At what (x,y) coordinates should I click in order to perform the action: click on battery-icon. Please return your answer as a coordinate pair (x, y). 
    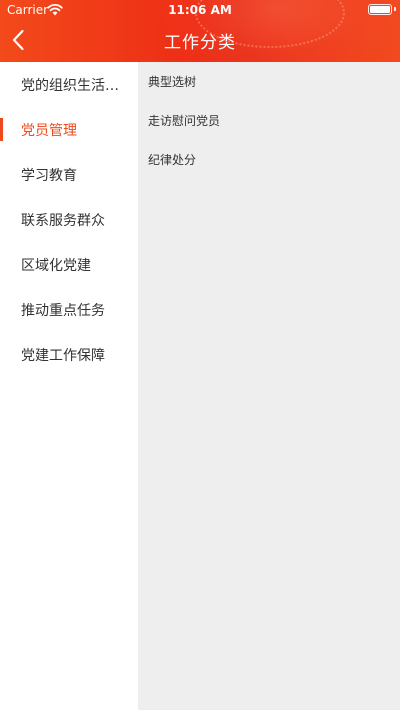
    Looking at the image, I should click on (380, 9).